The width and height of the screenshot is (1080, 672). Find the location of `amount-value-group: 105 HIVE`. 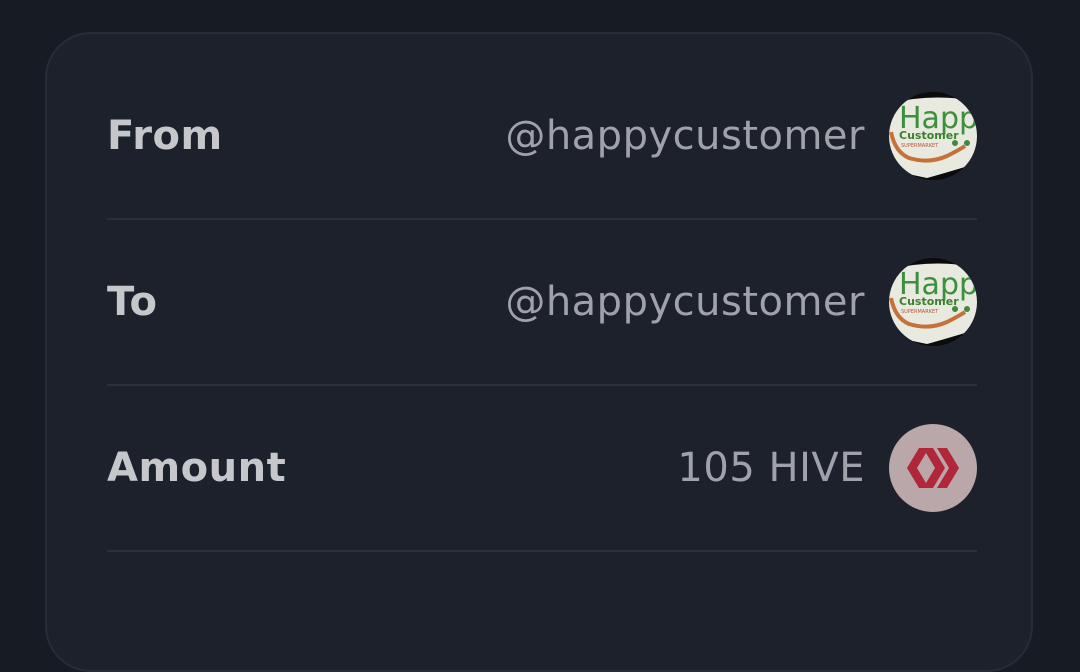

amount-value-group: 105 HIVE is located at coordinates (827, 468).